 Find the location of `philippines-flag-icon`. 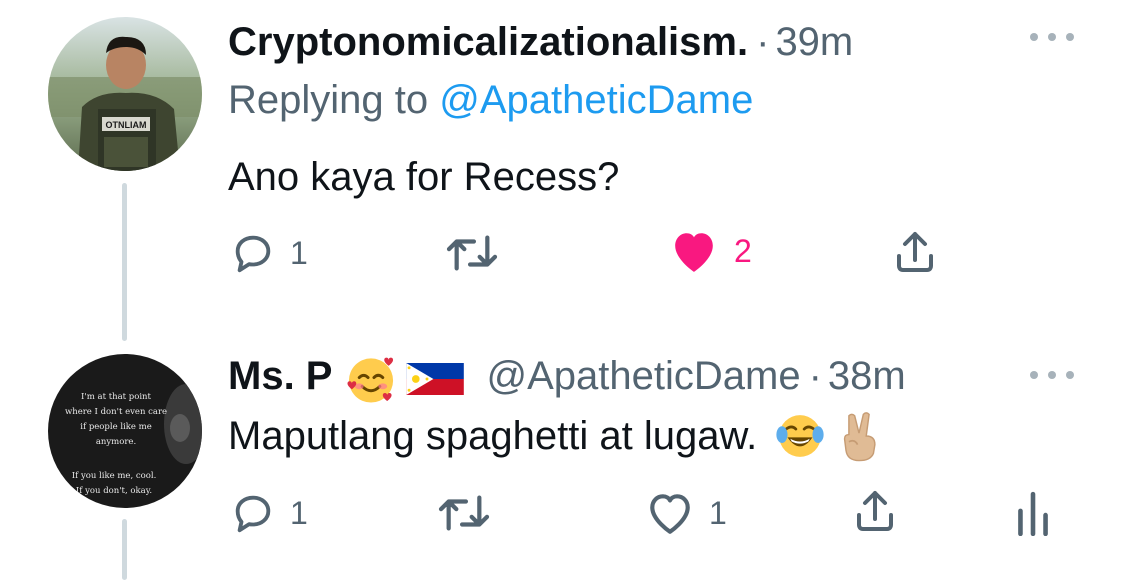

philippines-flag-icon is located at coordinates (435, 379).